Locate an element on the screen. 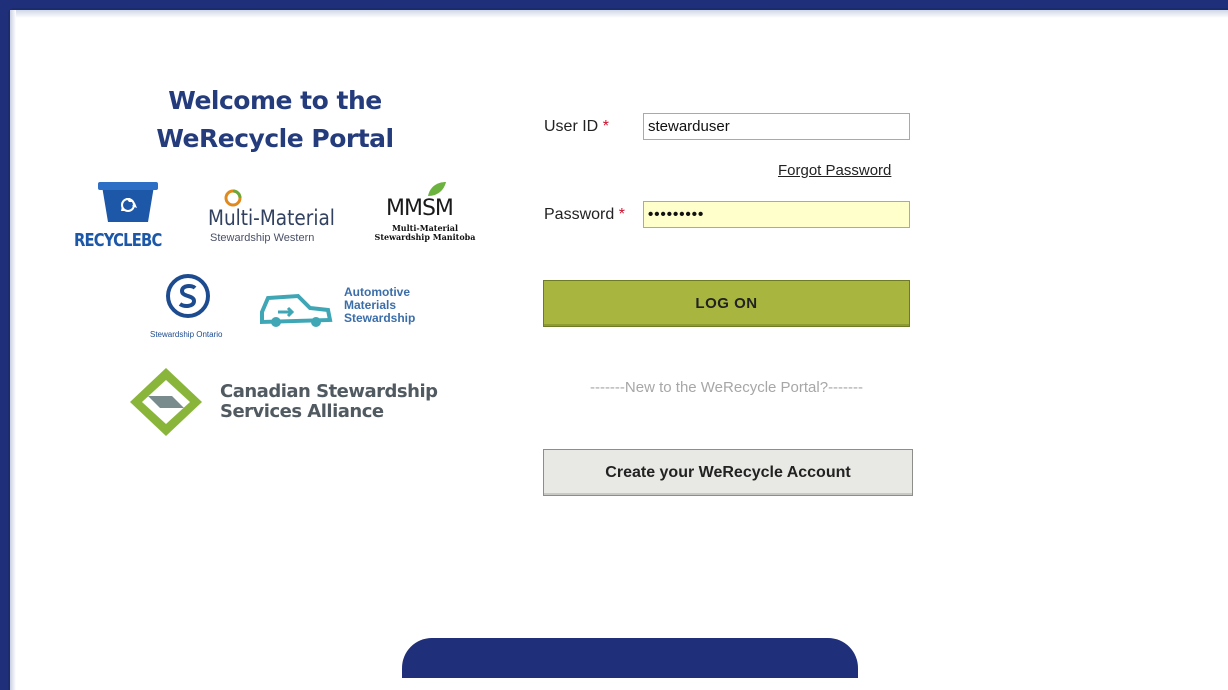 This screenshot has height=690, width=1228. stewardship-ontario-icon is located at coordinates (188, 296).